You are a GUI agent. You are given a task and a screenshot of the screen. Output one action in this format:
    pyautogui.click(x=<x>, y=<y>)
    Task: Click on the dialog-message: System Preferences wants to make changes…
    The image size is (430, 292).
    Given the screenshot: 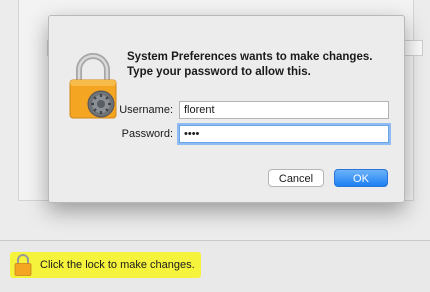 What is the action you would take?
    pyautogui.click(x=250, y=64)
    